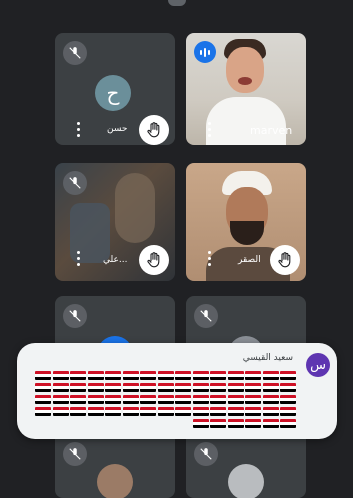 The height and width of the screenshot is (498, 353). What do you see at coordinates (249, 260) in the screenshot?
I see `participant-name: الصقر` at bounding box center [249, 260].